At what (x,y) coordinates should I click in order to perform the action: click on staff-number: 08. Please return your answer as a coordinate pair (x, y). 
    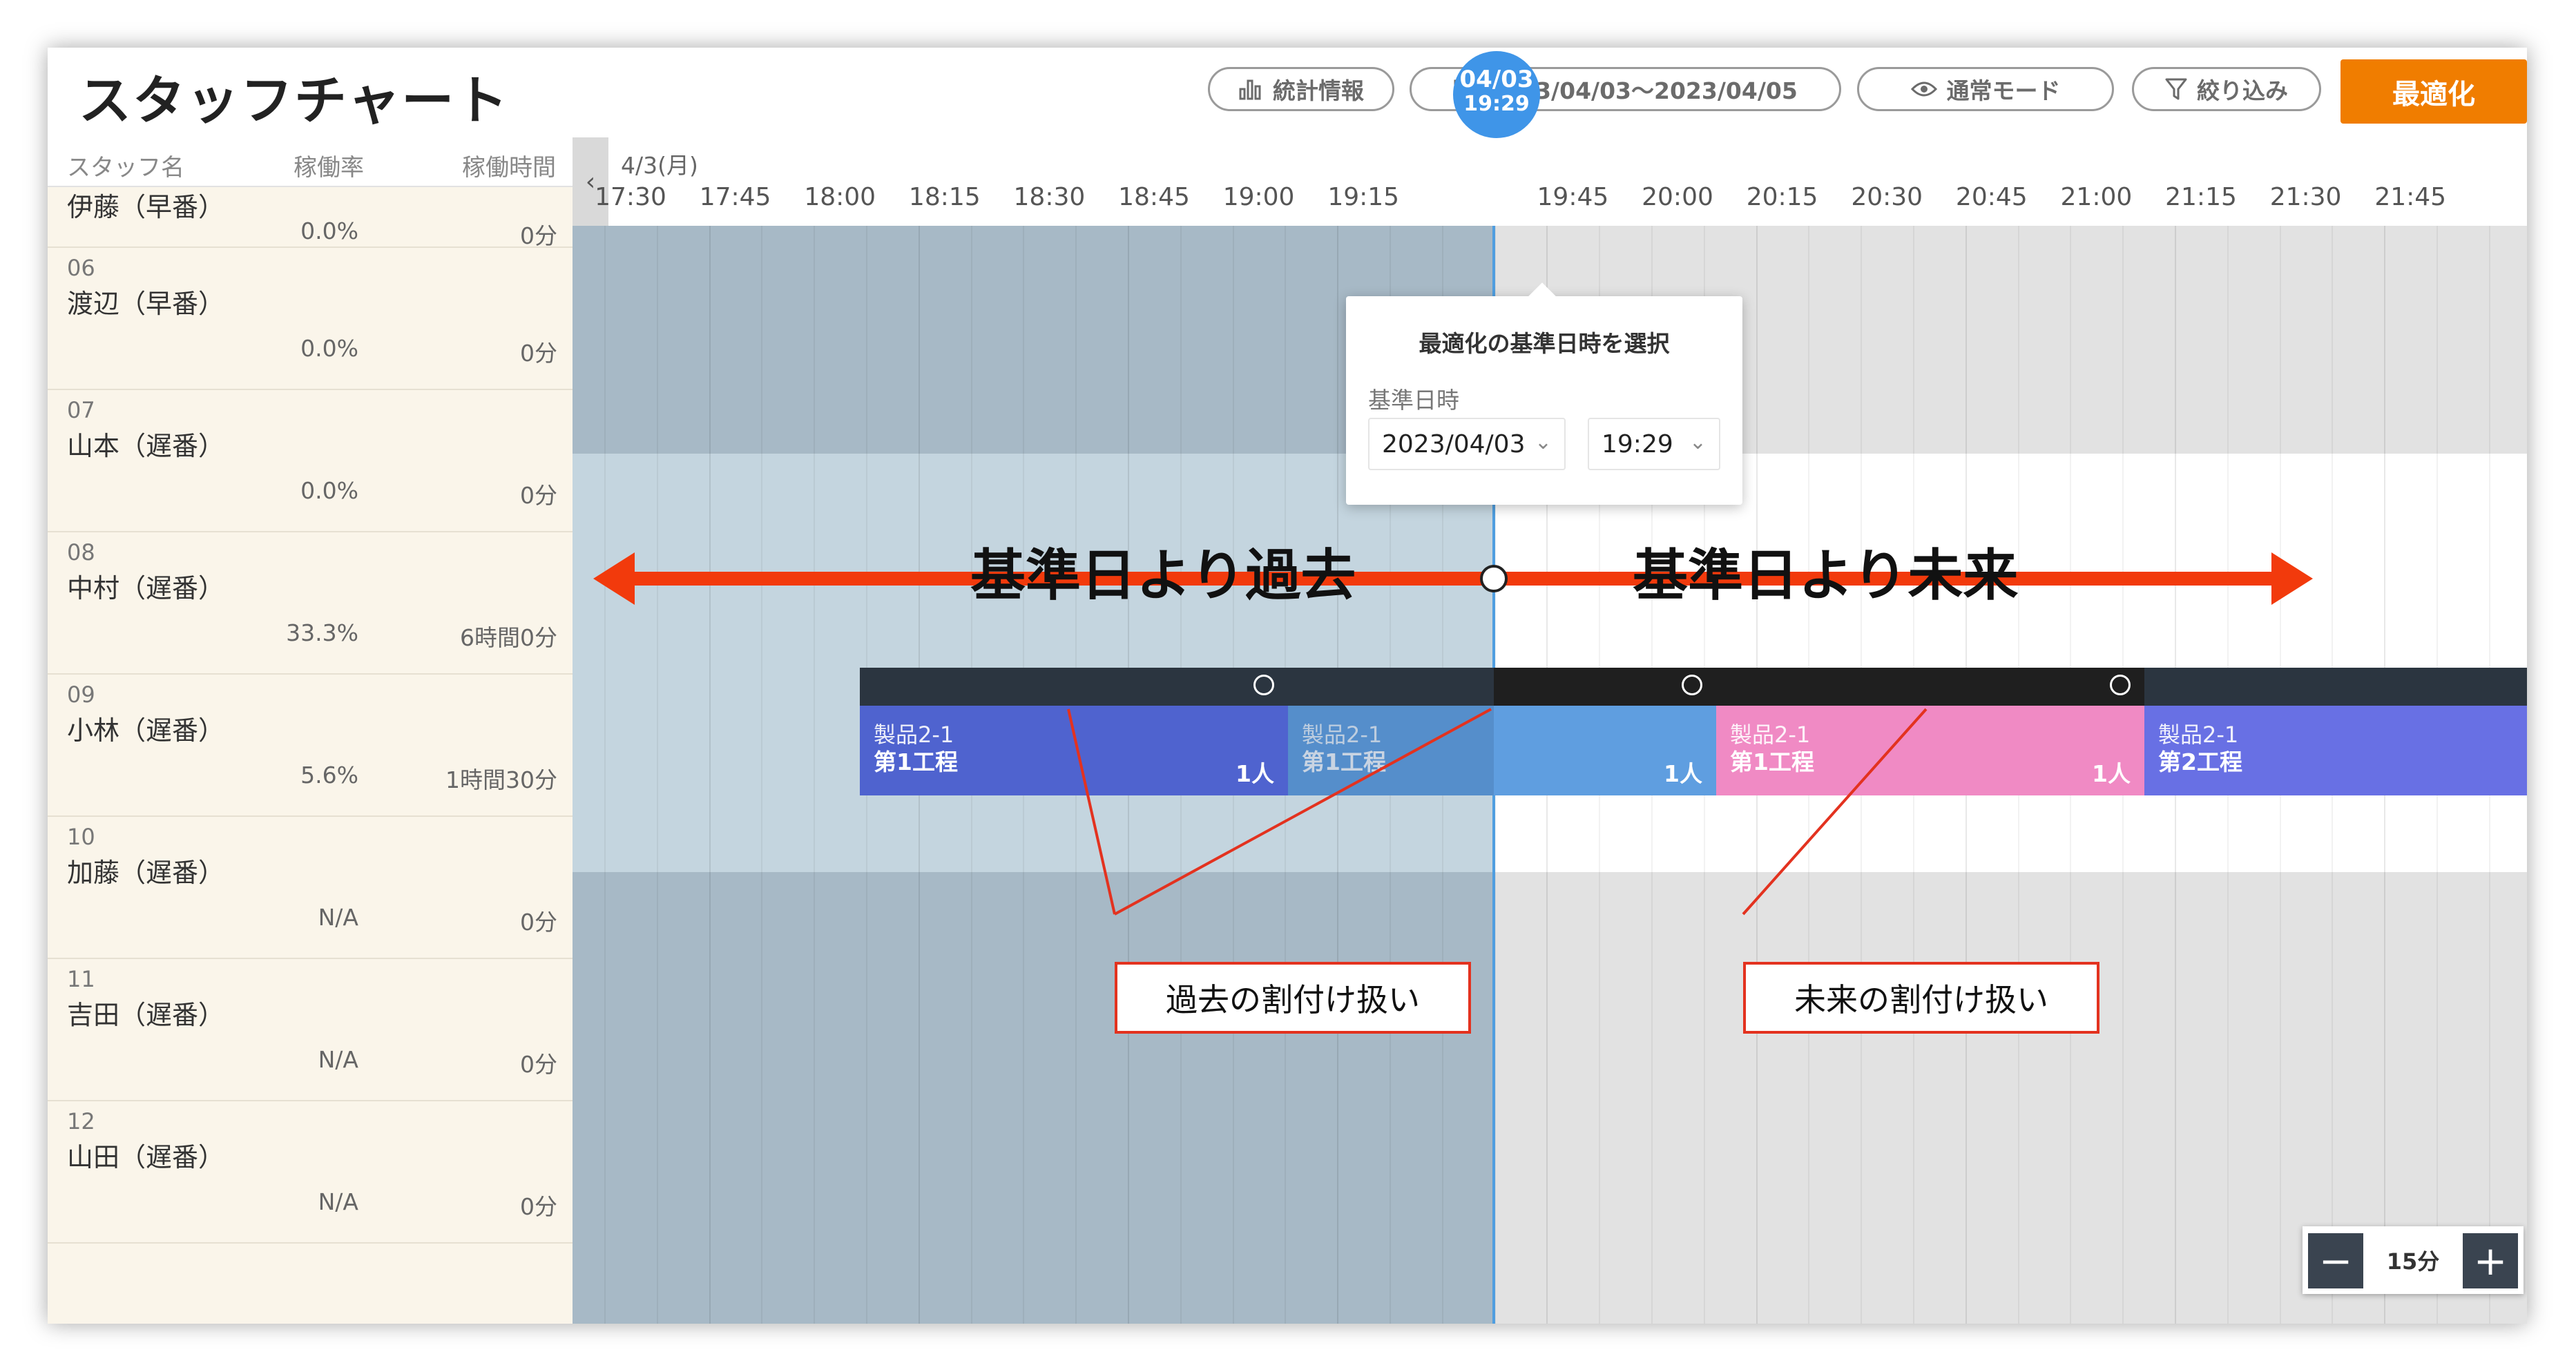
    Looking at the image, I should click on (81, 552).